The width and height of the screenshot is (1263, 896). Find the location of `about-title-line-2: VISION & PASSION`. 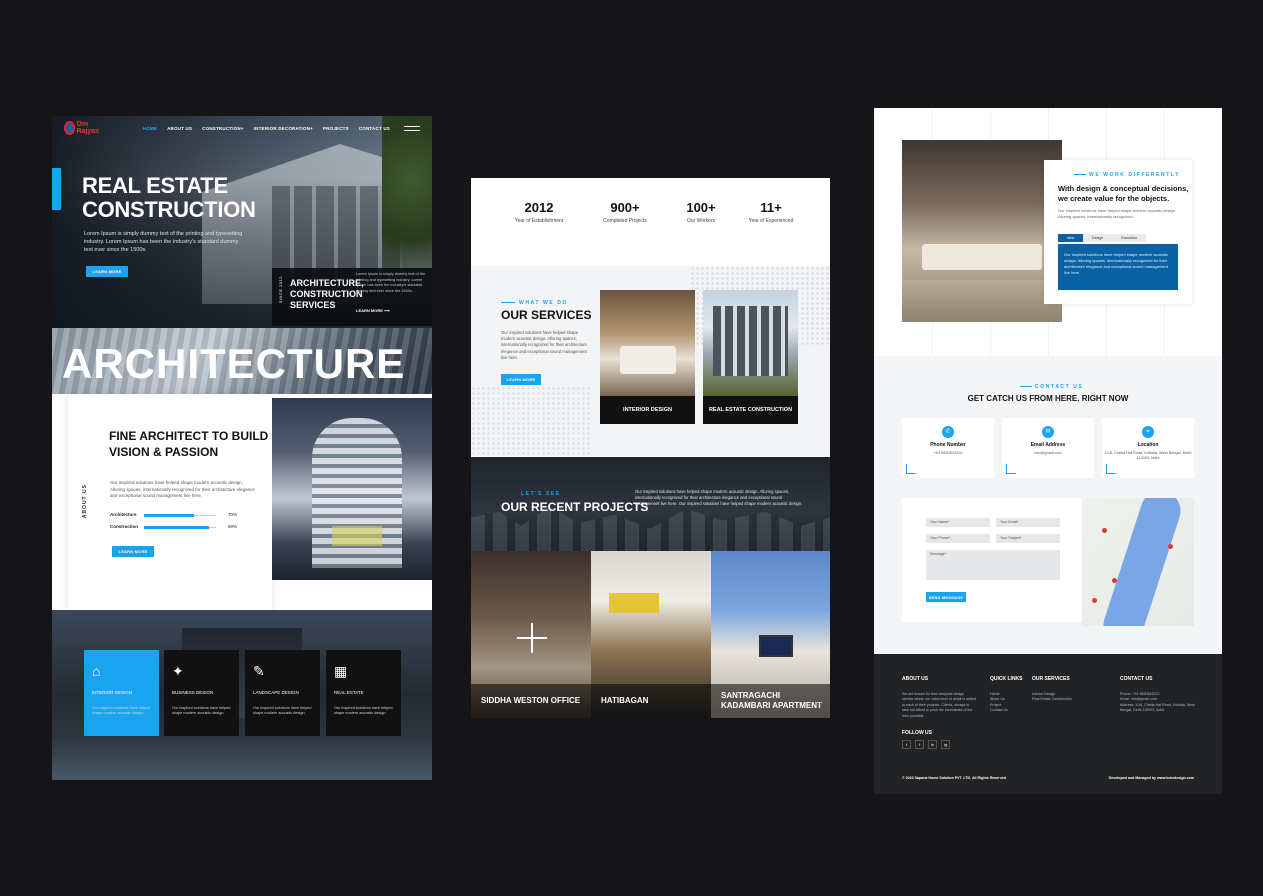

about-title-line-2: VISION & PASSION is located at coordinates (164, 452).